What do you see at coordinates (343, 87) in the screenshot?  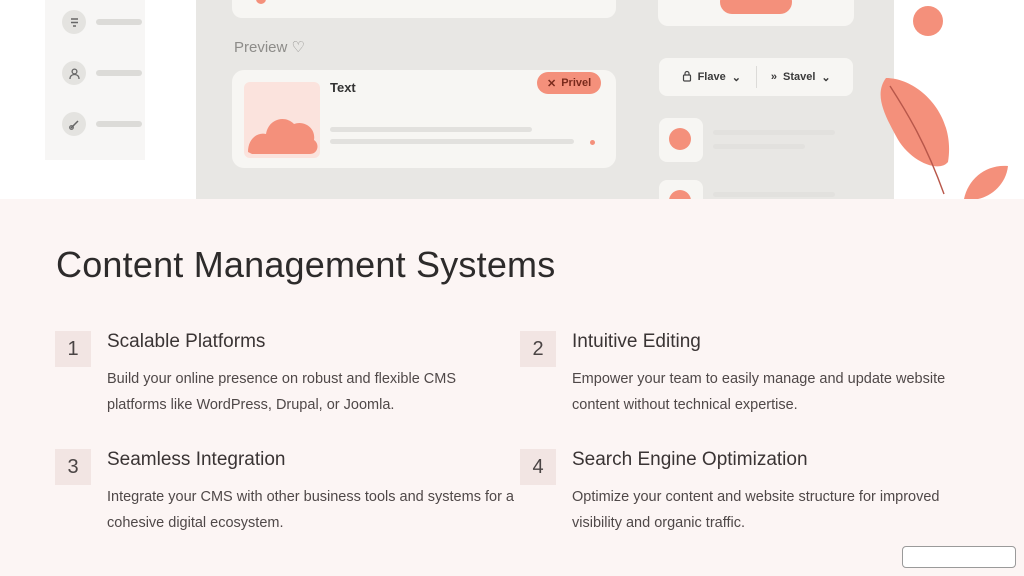 I see `card-title: Text` at bounding box center [343, 87].